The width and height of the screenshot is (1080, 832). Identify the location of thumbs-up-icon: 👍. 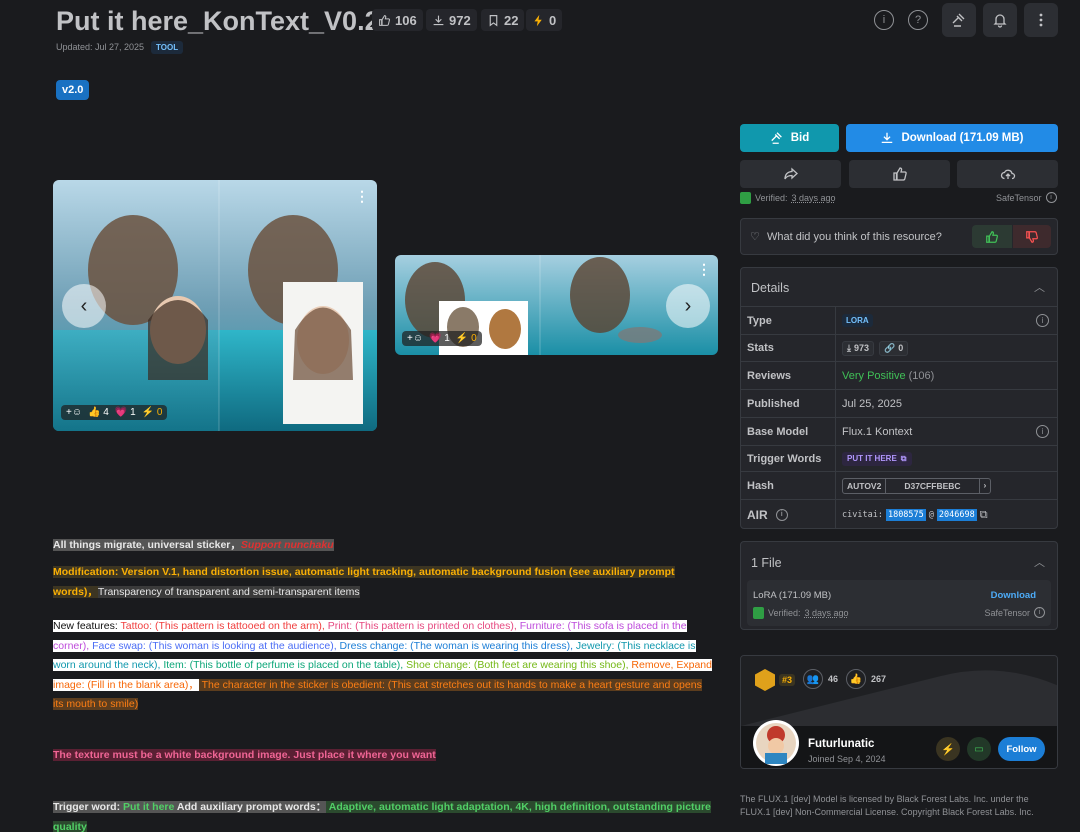
(856, 679).